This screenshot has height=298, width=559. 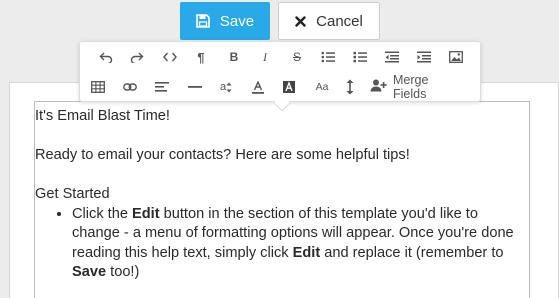 I want to click on redo-icon, so click(x=137, y=57).